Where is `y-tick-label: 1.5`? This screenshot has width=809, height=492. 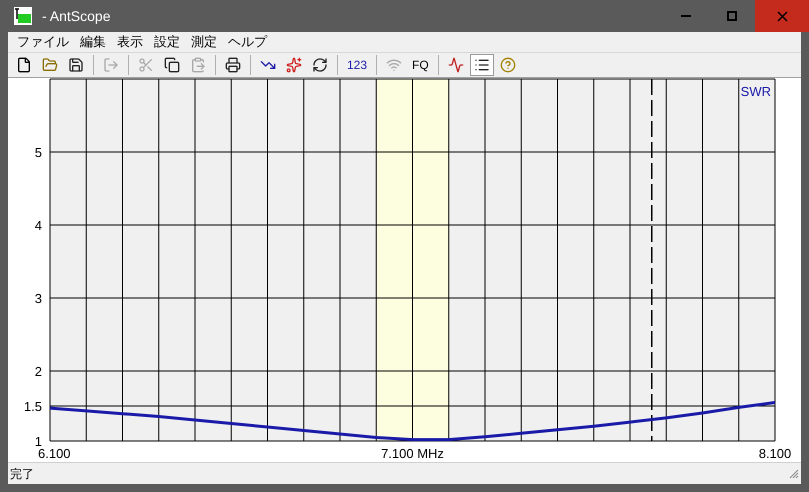
y-tick-label: 1.5 is located at coordinates (33, 406).